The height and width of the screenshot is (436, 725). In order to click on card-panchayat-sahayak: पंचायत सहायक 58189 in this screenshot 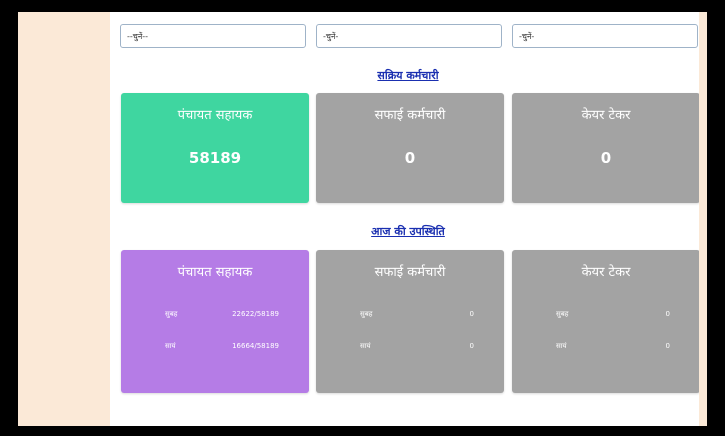, I will do `click(215, 148)`.